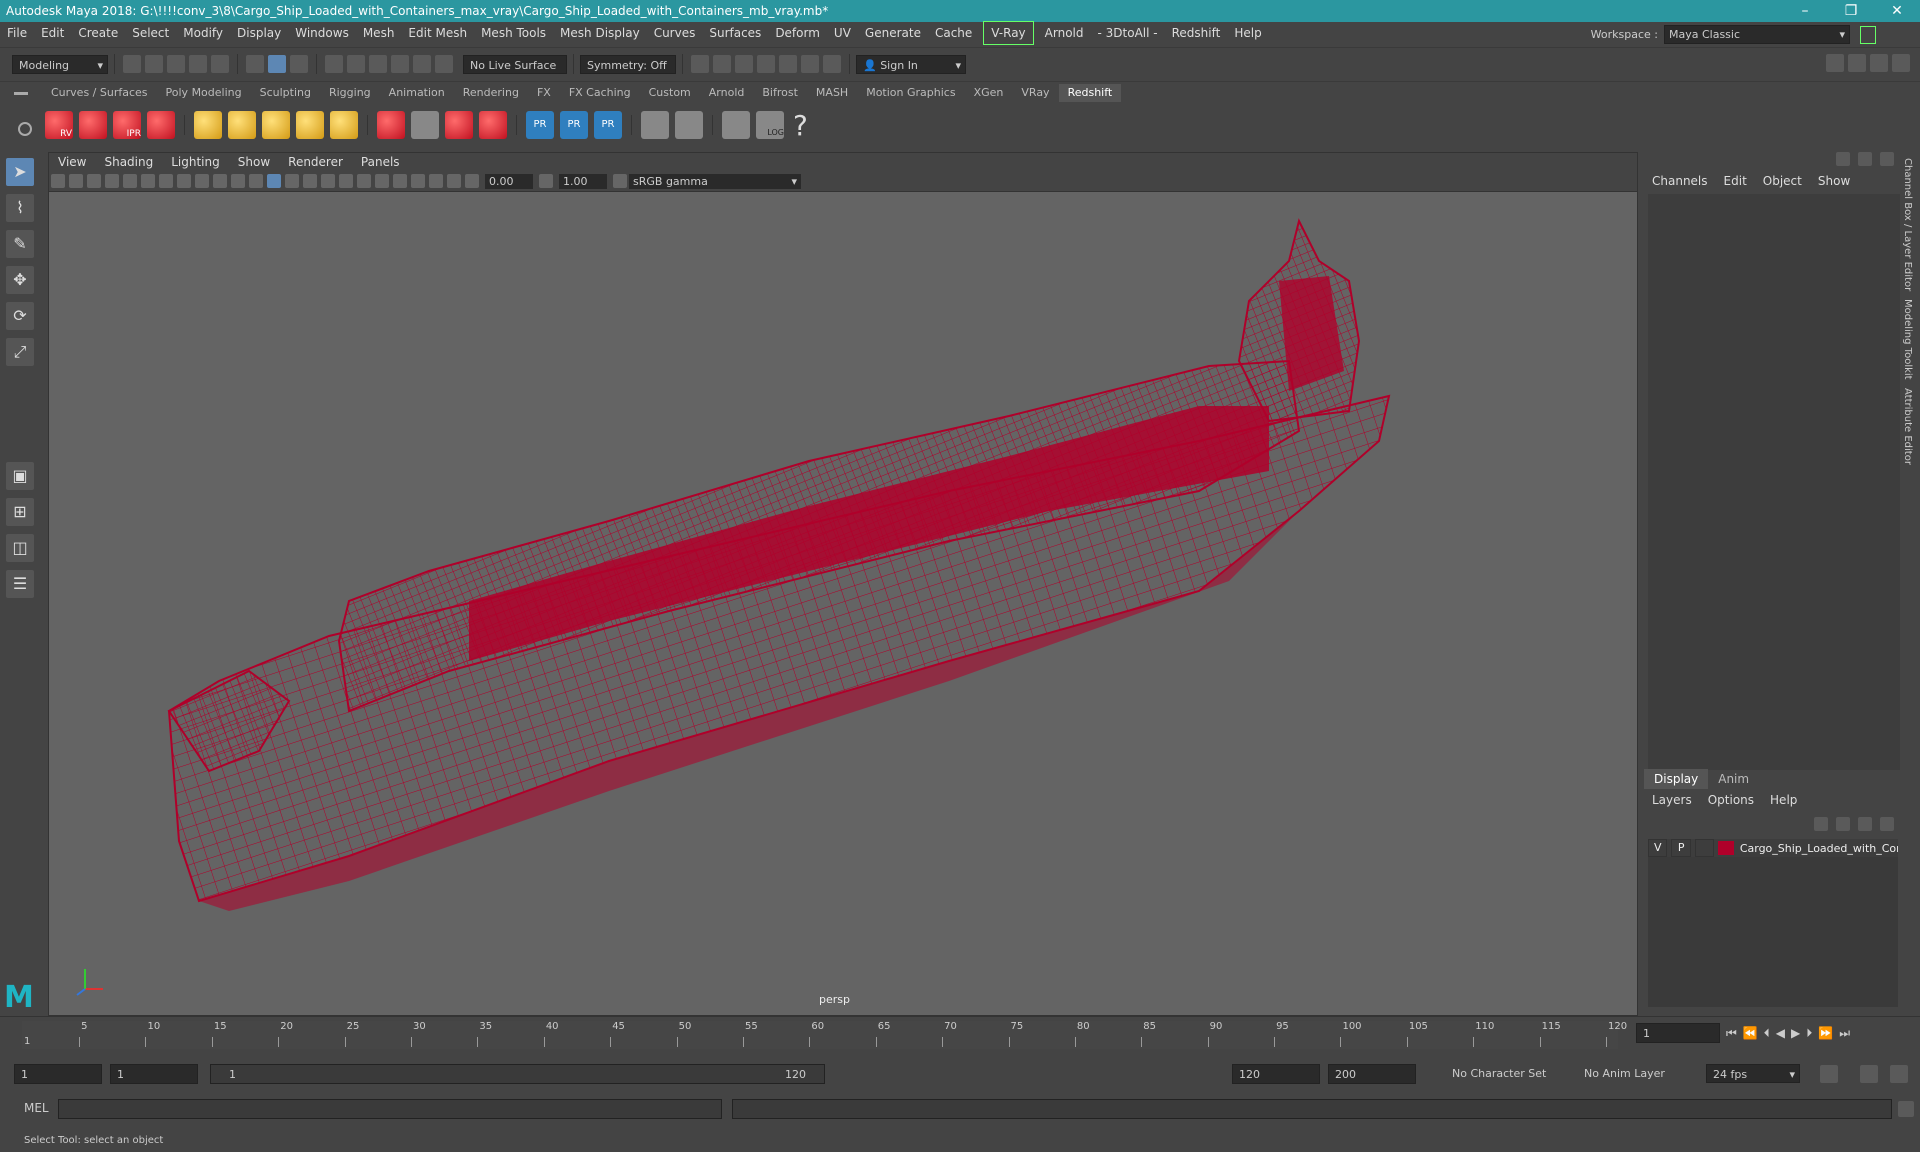  What do you see at coordinates (1008, 33) in the screenshot?
I see `menu-vray: V-Ray` at bounding box center [1008, 33].